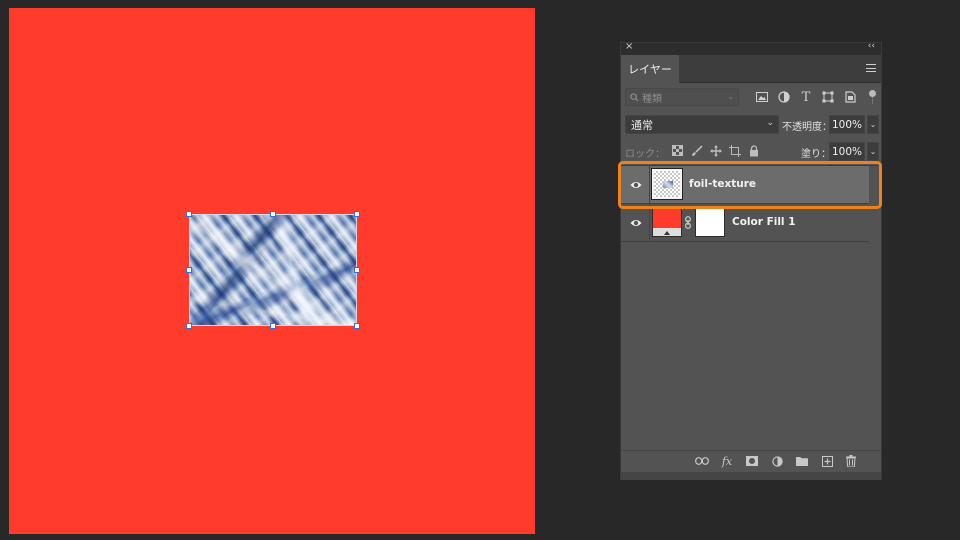 The height and width of the screenshot is (540, 960). Describe the element at coordinates (189, 214) in the screenshot. I see `transform-handle-top-left` at that location.